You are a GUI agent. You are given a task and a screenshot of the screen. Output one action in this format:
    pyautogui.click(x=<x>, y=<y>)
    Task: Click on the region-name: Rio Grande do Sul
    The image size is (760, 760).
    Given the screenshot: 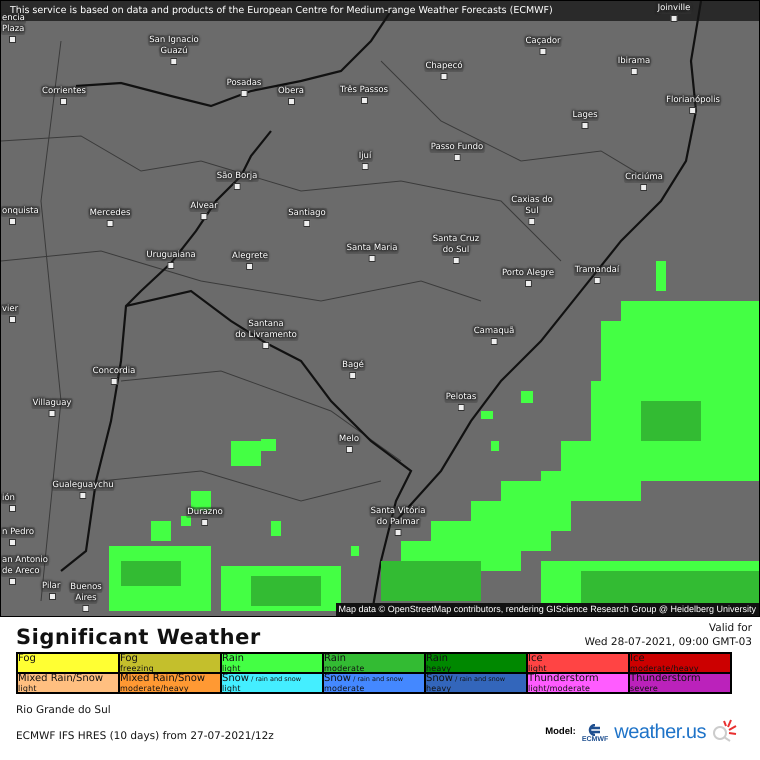 What is the action you would take?
    pyautogui.click(x=64, y=710)
    